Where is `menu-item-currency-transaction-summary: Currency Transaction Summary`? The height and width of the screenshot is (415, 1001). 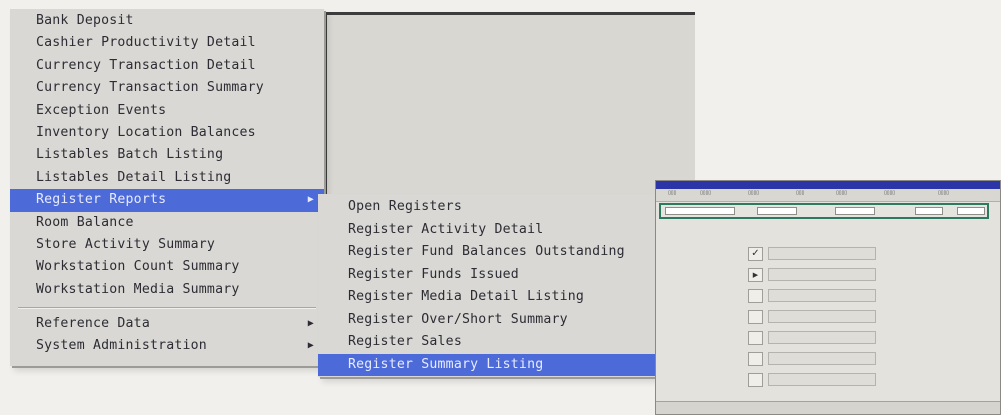
menu-item-currency-transaction-summary: Currency Transaction Summary is located at coordinates (167, 88).